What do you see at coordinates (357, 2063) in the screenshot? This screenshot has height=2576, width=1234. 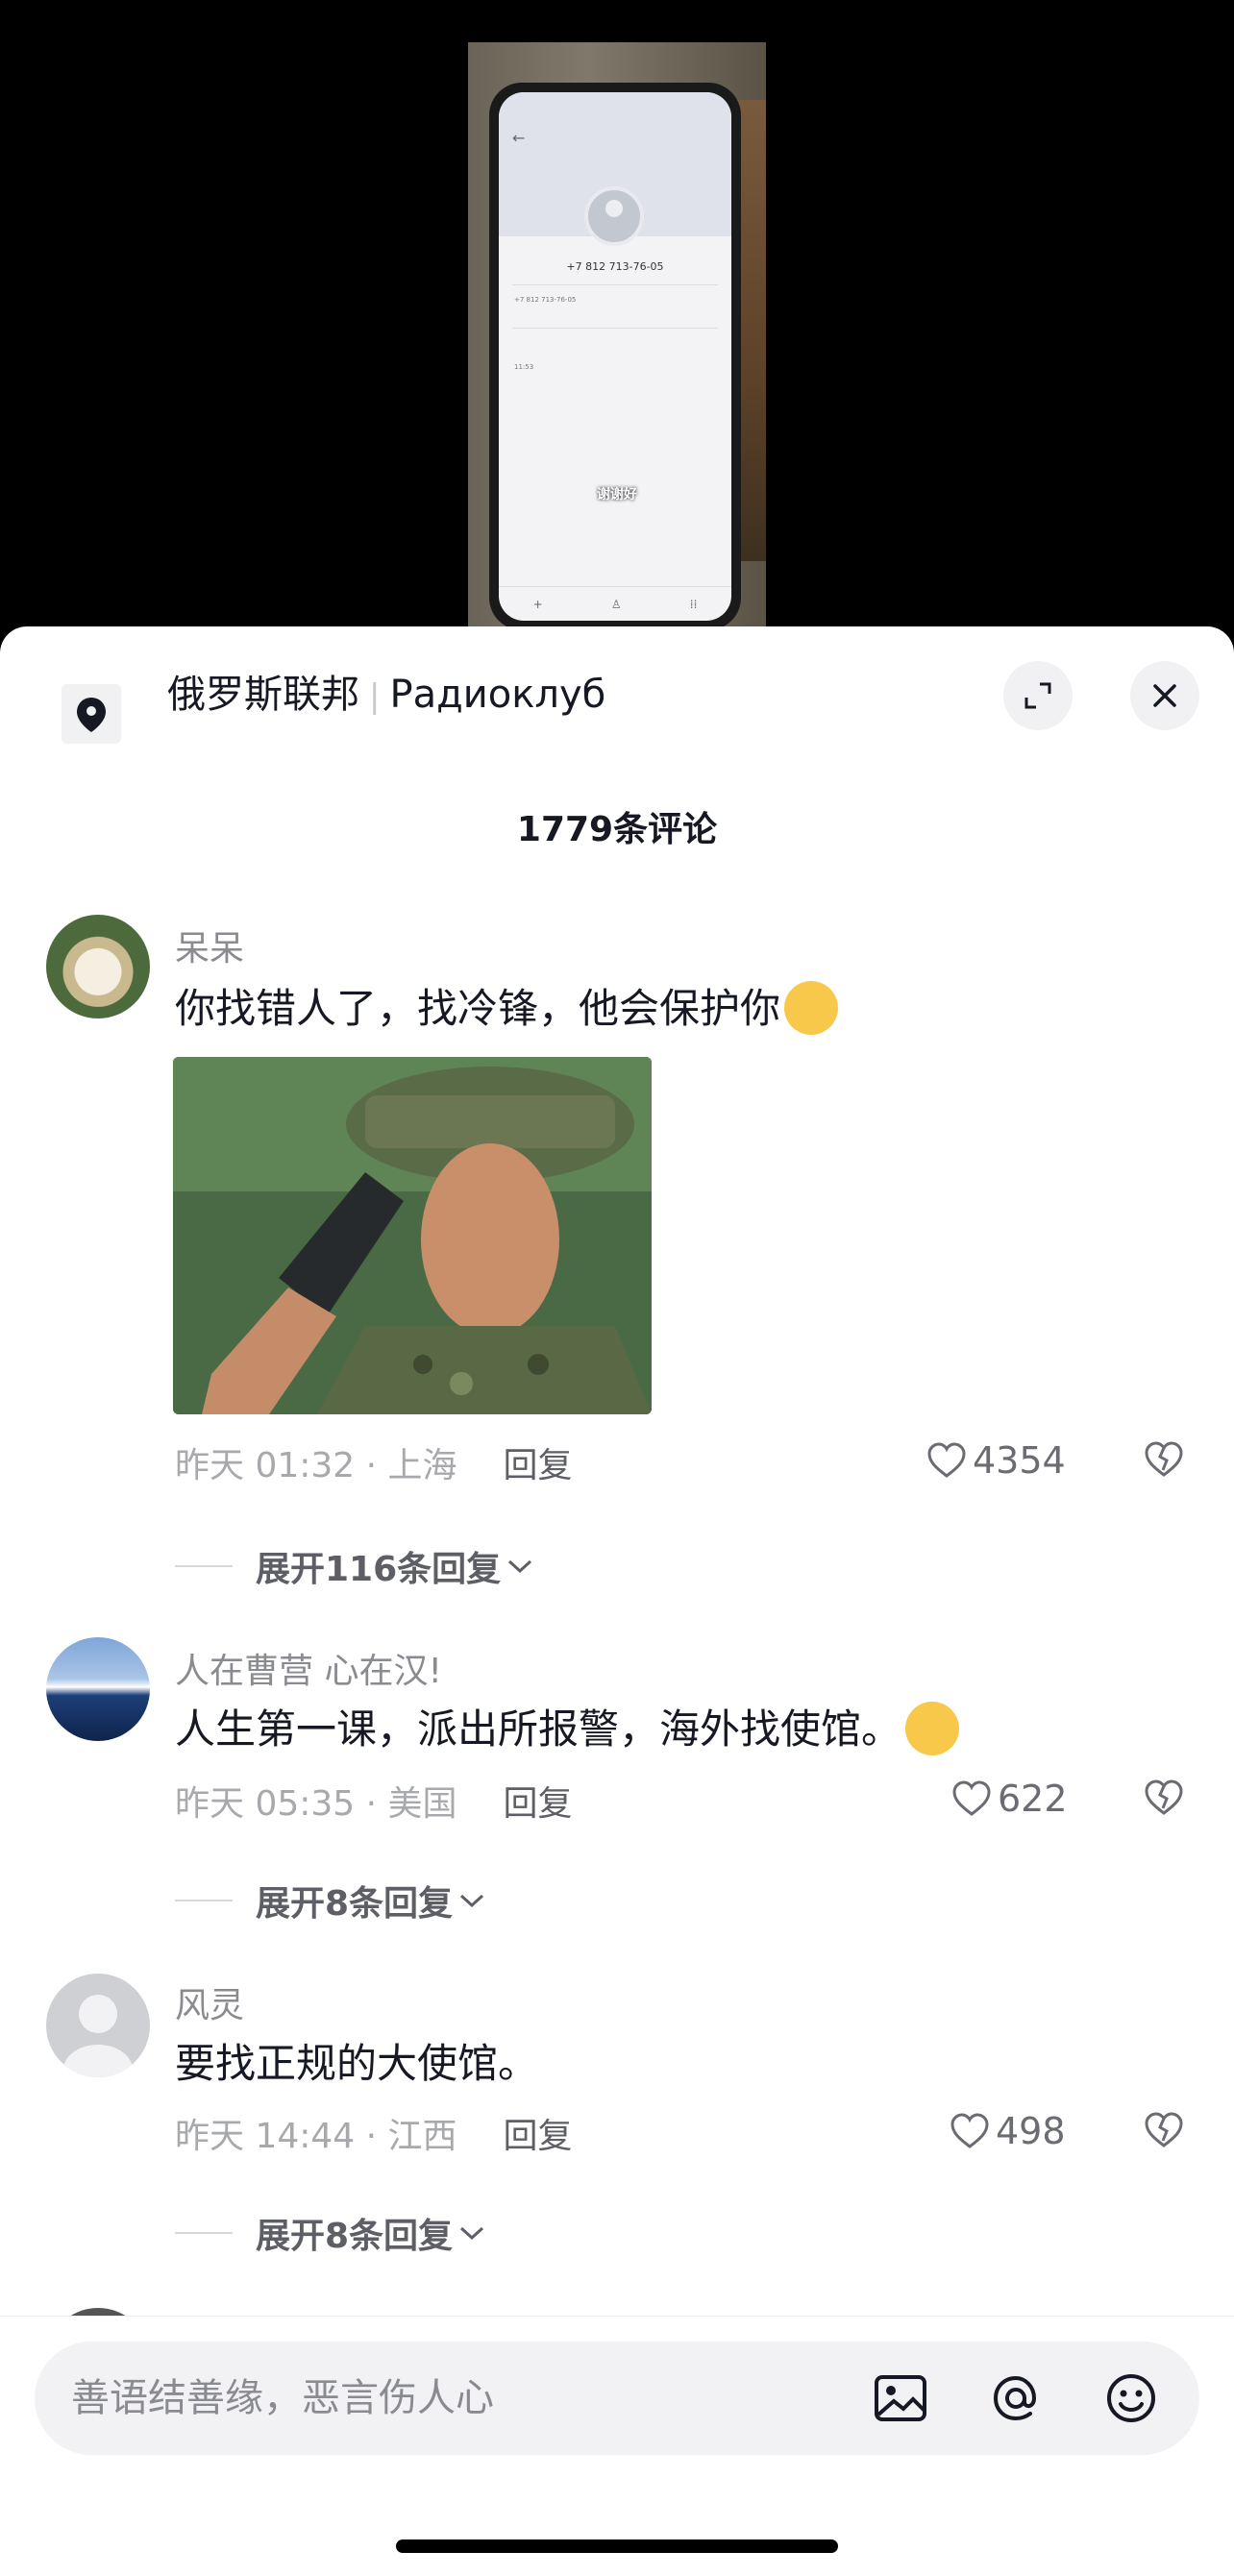 I see `comment-text: 要找正规的大使馆。` at bounding box center [357, 2063].